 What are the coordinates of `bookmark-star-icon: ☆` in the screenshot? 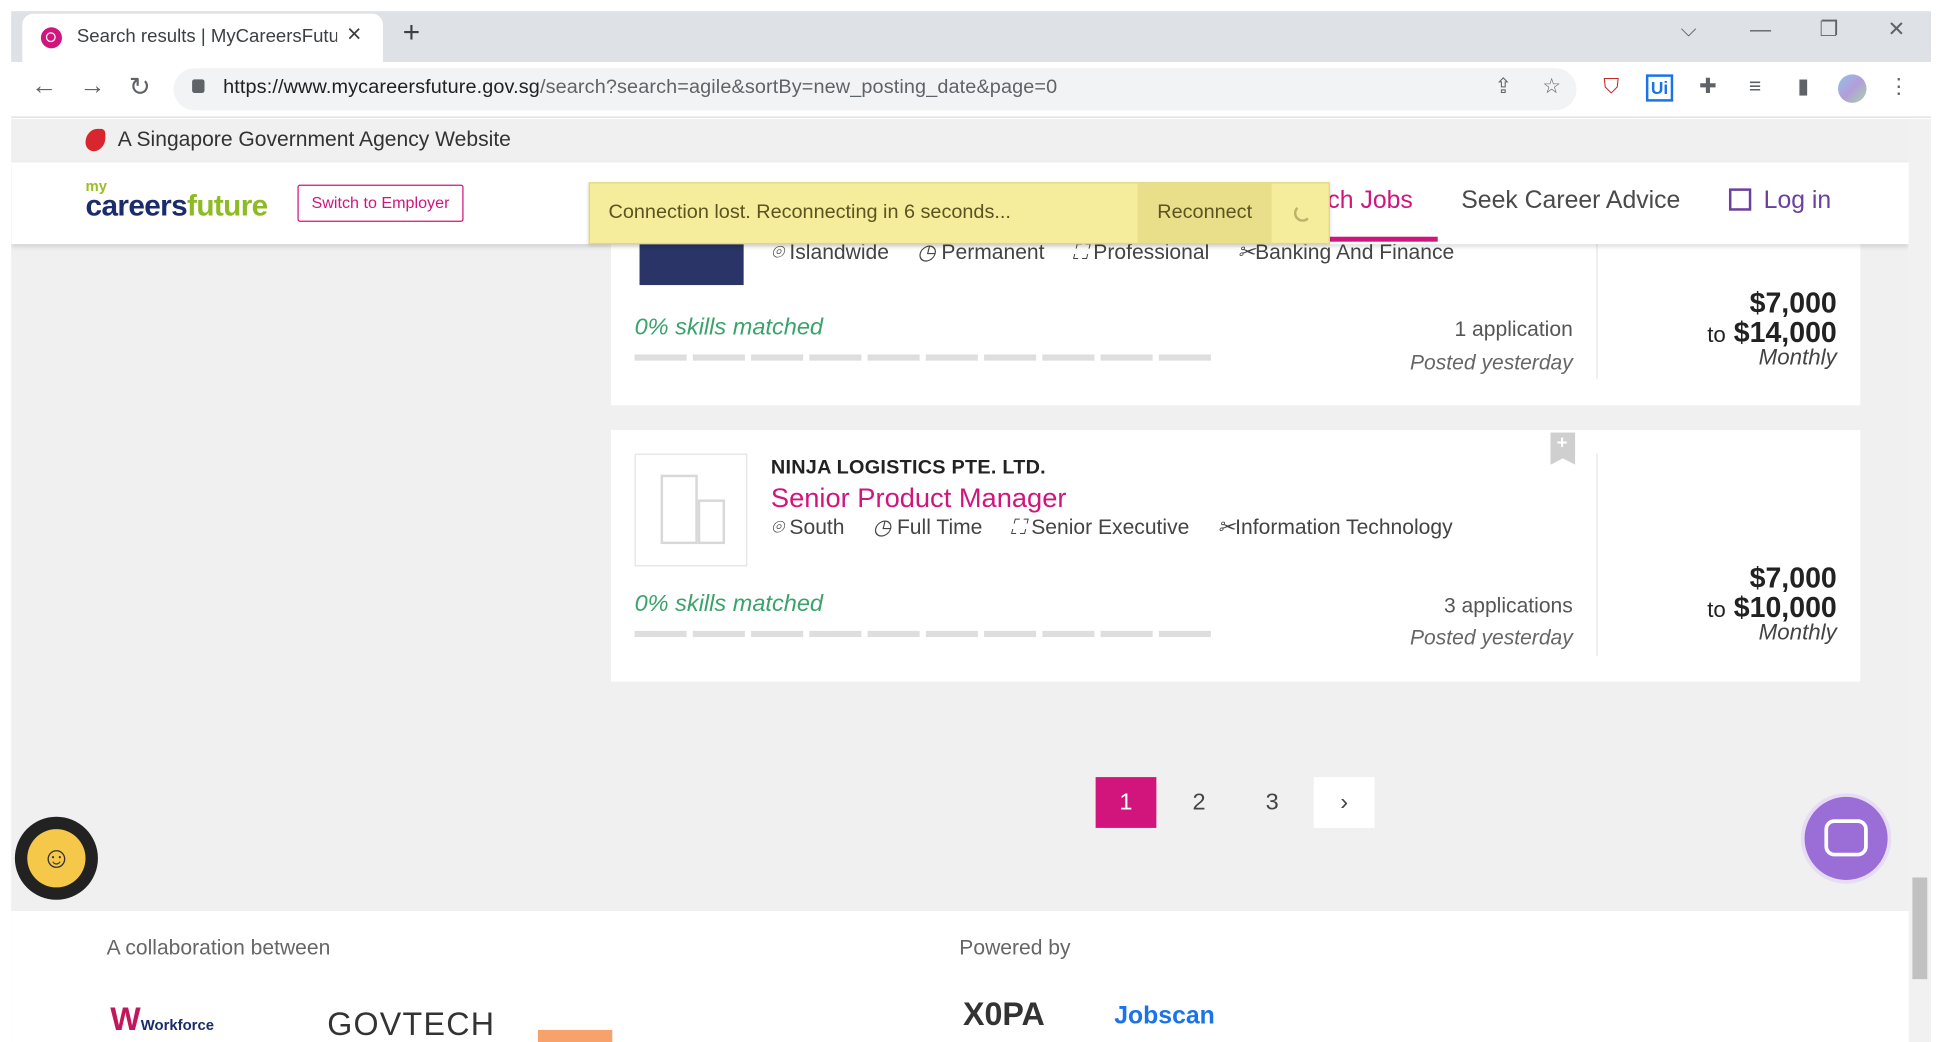 It's located at (1551, 87).